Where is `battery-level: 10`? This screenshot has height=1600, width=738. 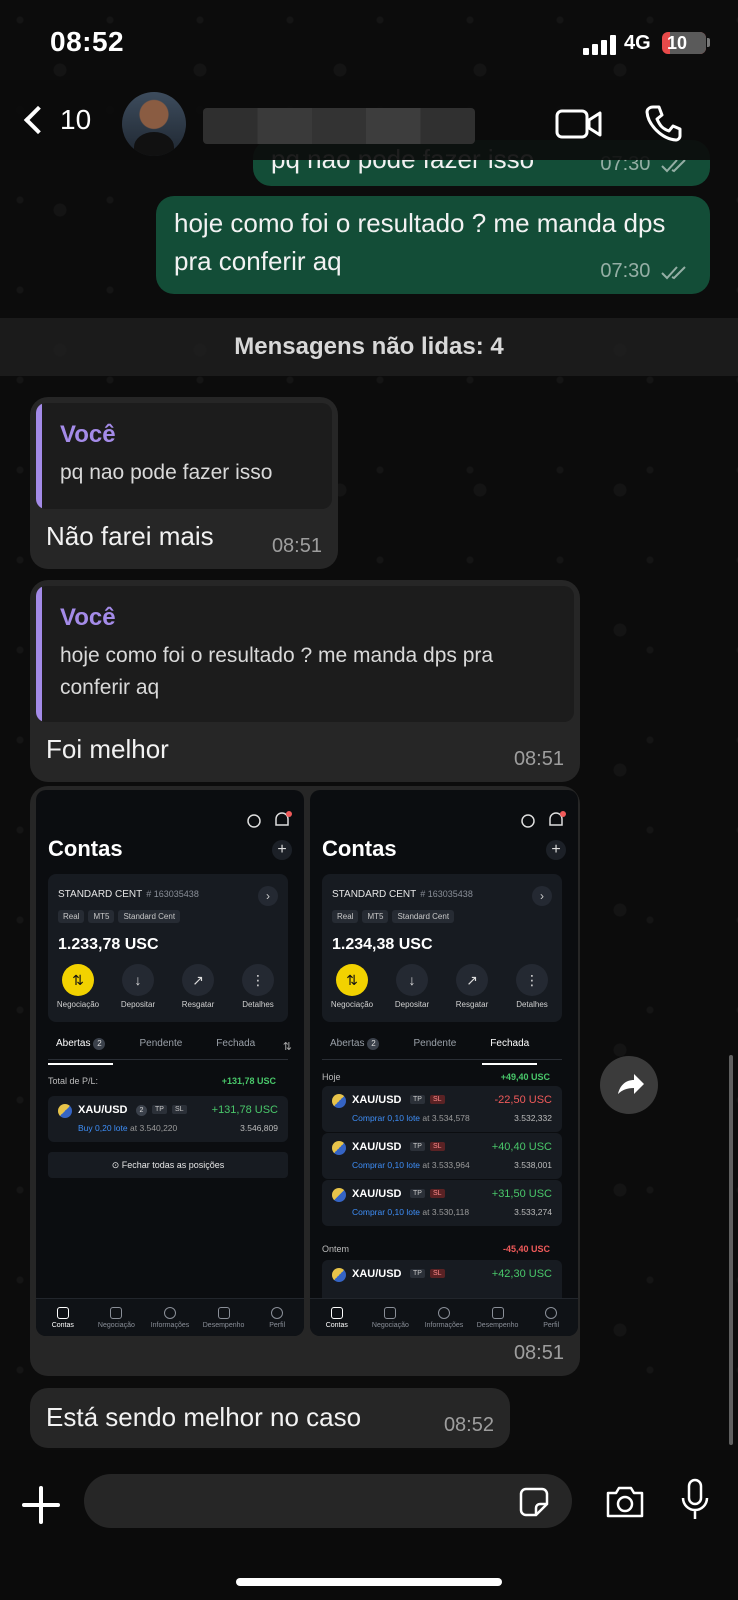
battery-level: 10 is located at coordinates (677, 43).